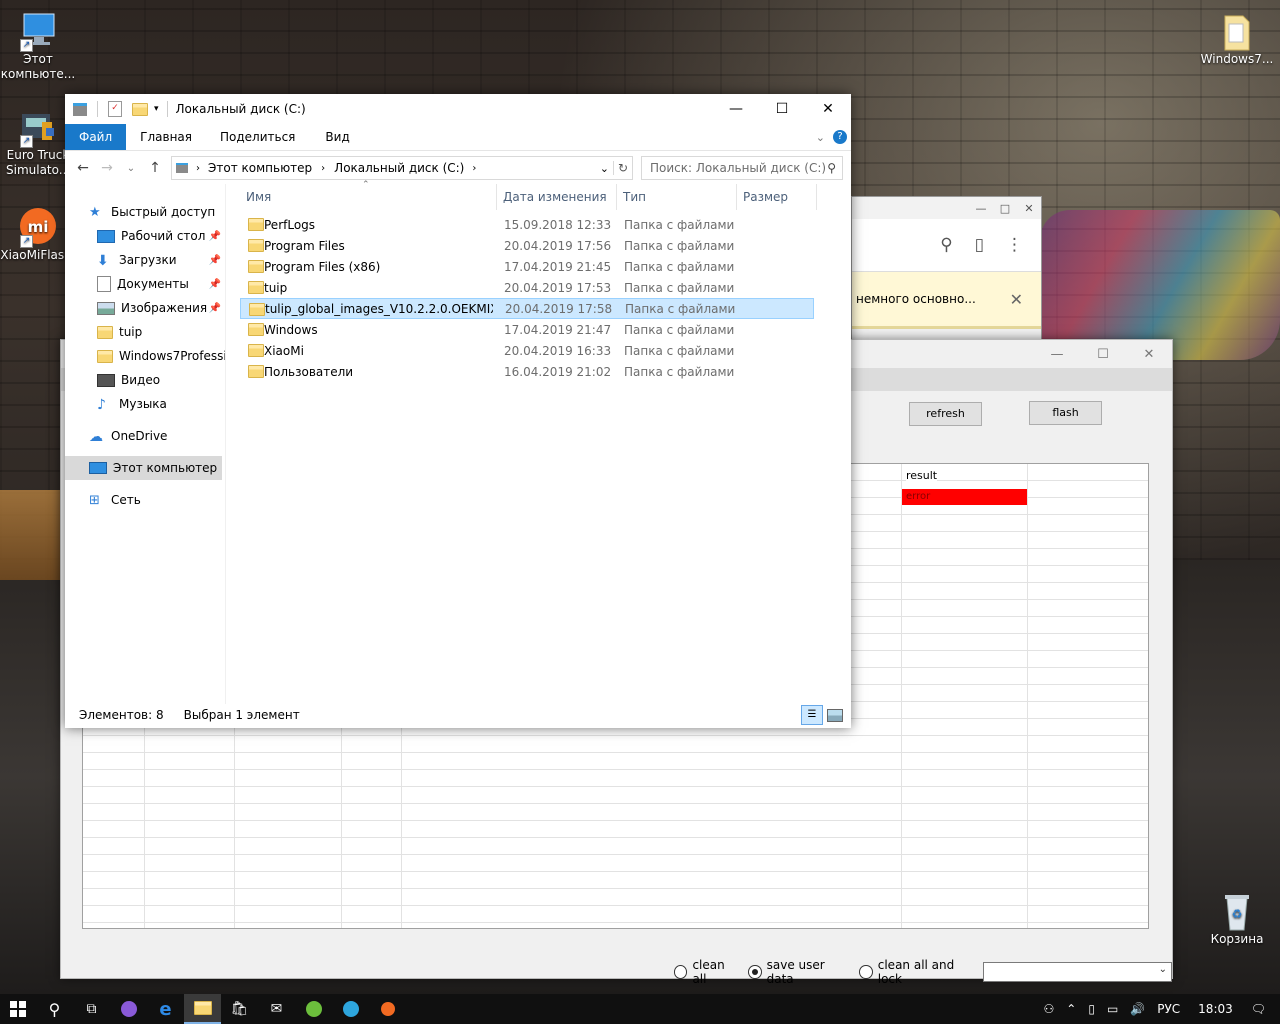  What do you see at coordinates (166, 137) in the screenshot?
I see `tab-home: Главная` at bounding box center [166, 137].